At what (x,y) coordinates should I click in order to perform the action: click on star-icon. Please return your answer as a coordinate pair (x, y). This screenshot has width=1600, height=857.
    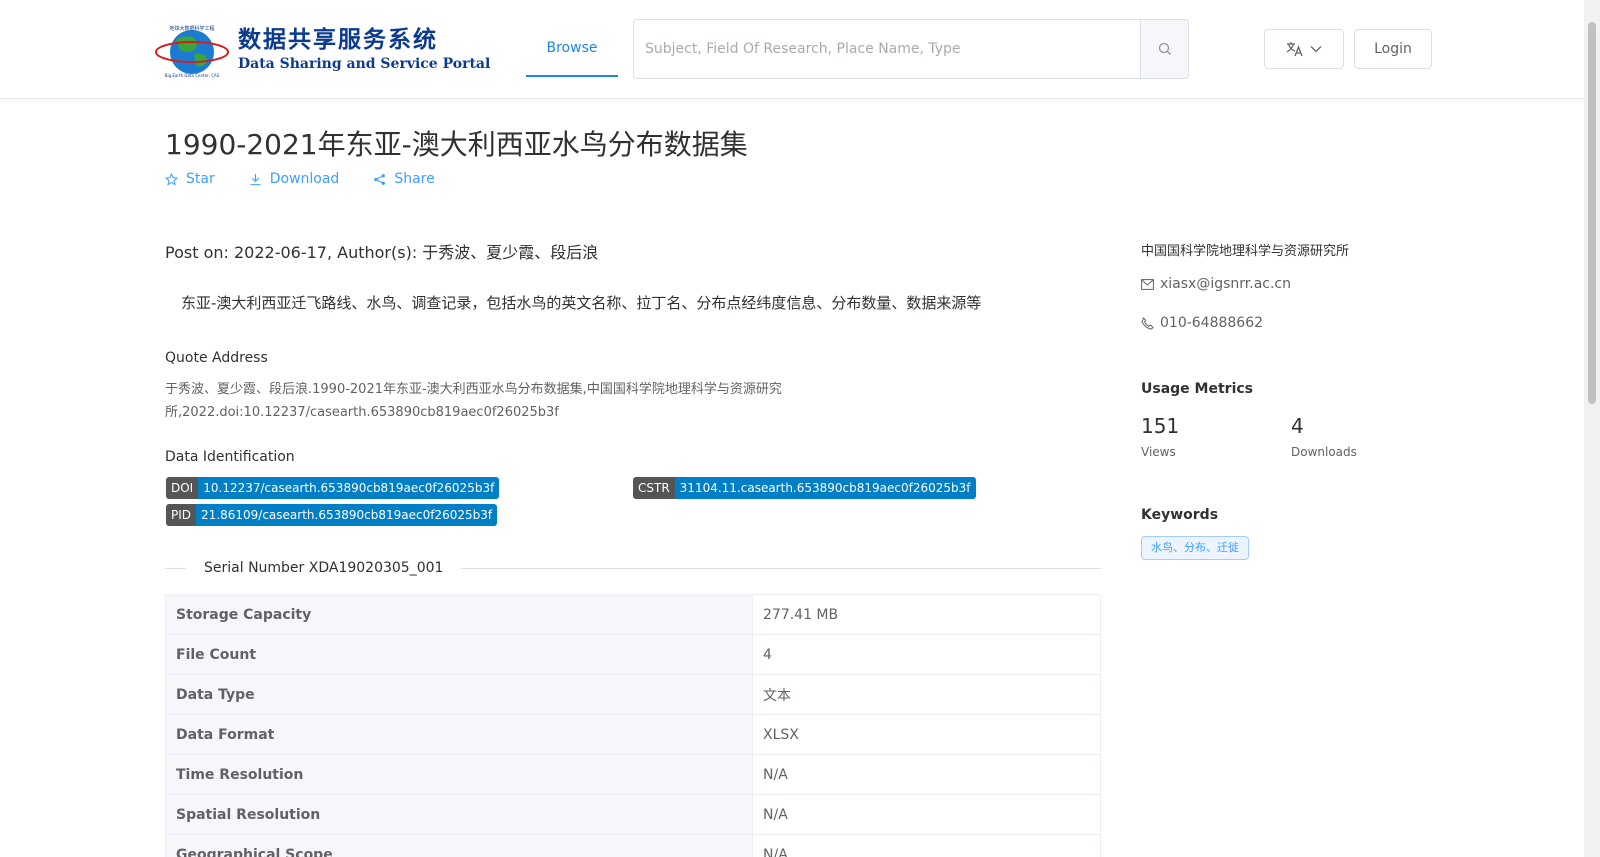
    Looking at the image, I should click on (171, 179).